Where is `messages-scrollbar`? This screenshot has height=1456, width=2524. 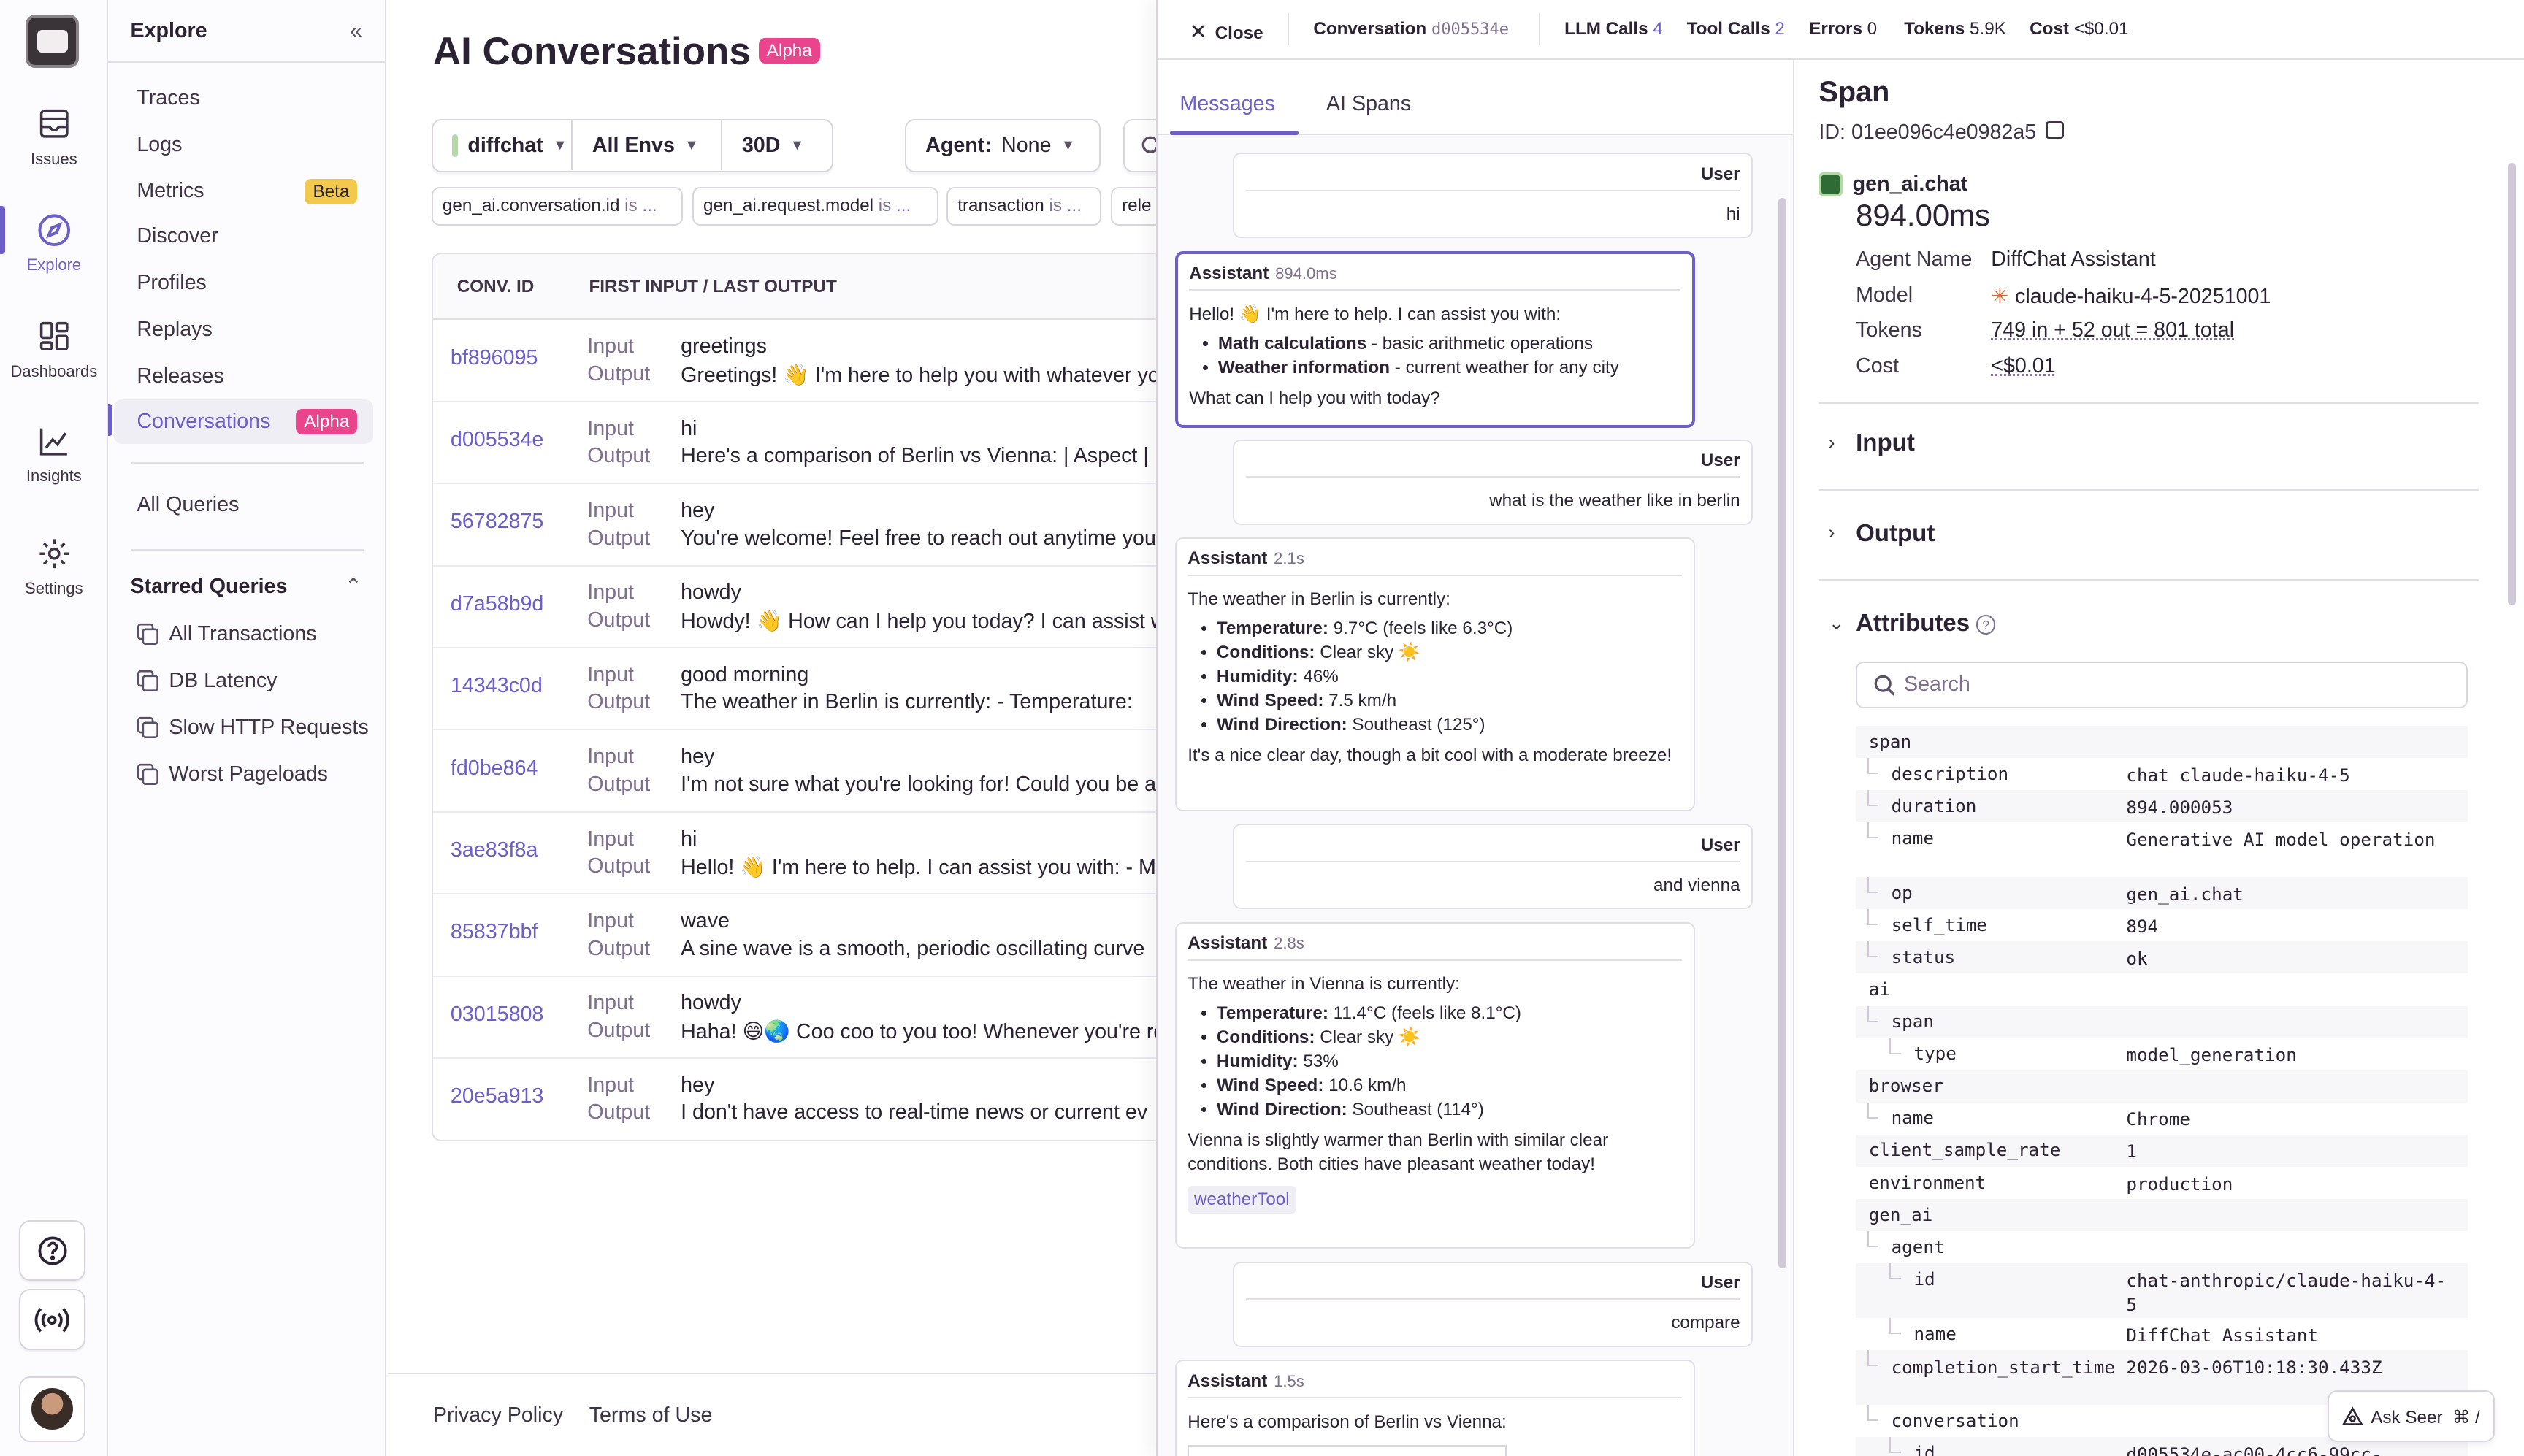 messages-scrollbar is located at coordinates (1782, 733).